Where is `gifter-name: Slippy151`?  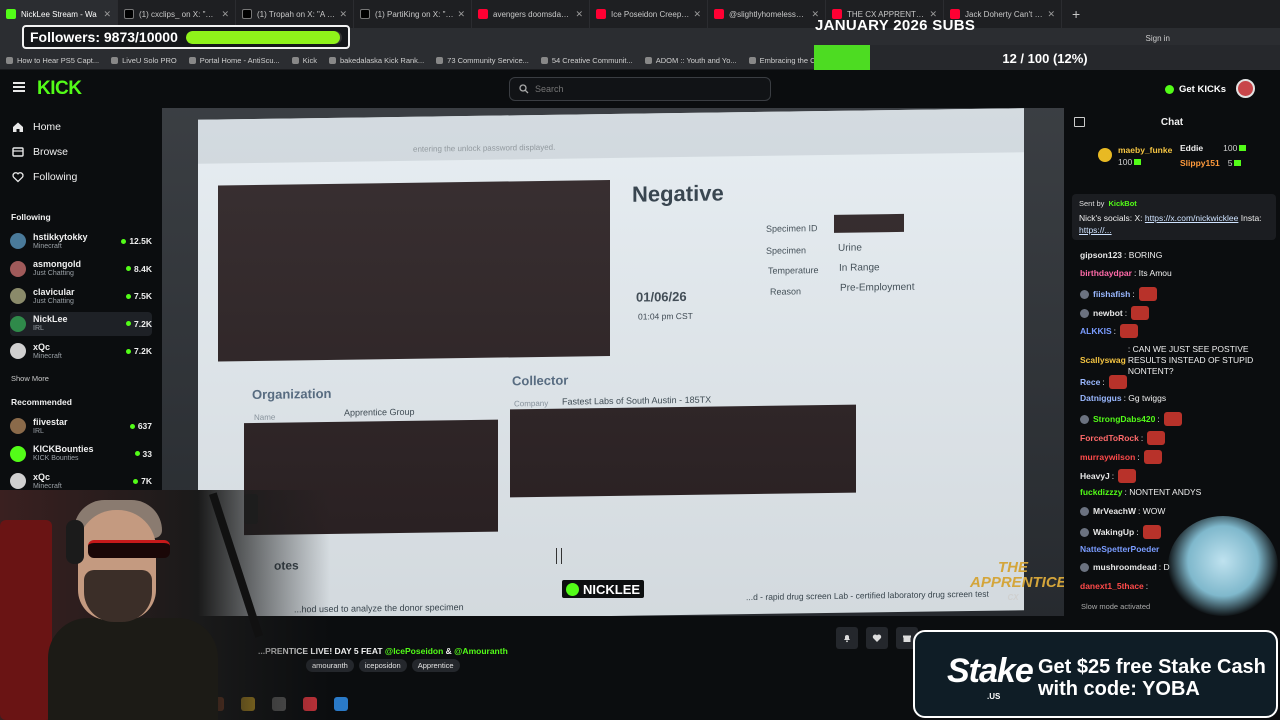
gifter-name: Slippy151 is located at coordinates (1200, 163).